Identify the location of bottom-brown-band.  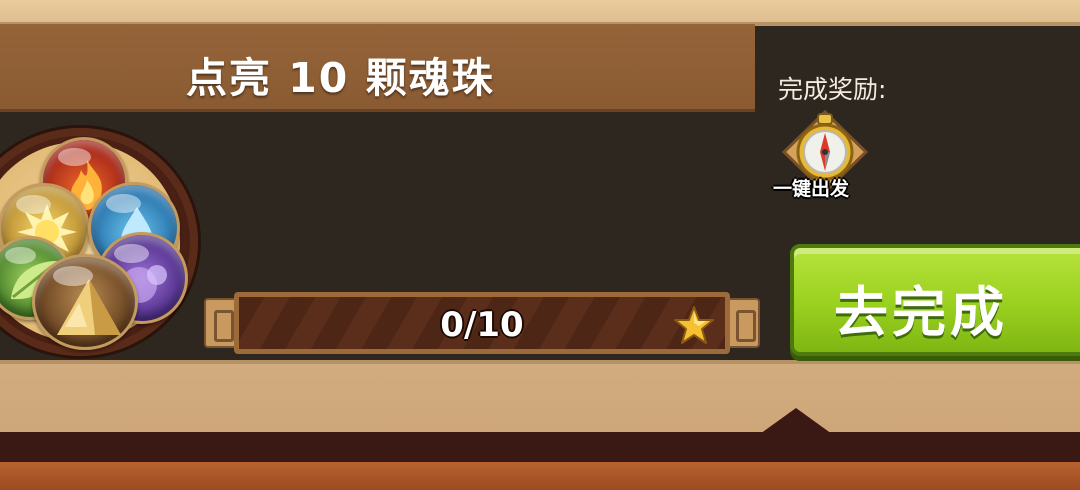
(540, 476).